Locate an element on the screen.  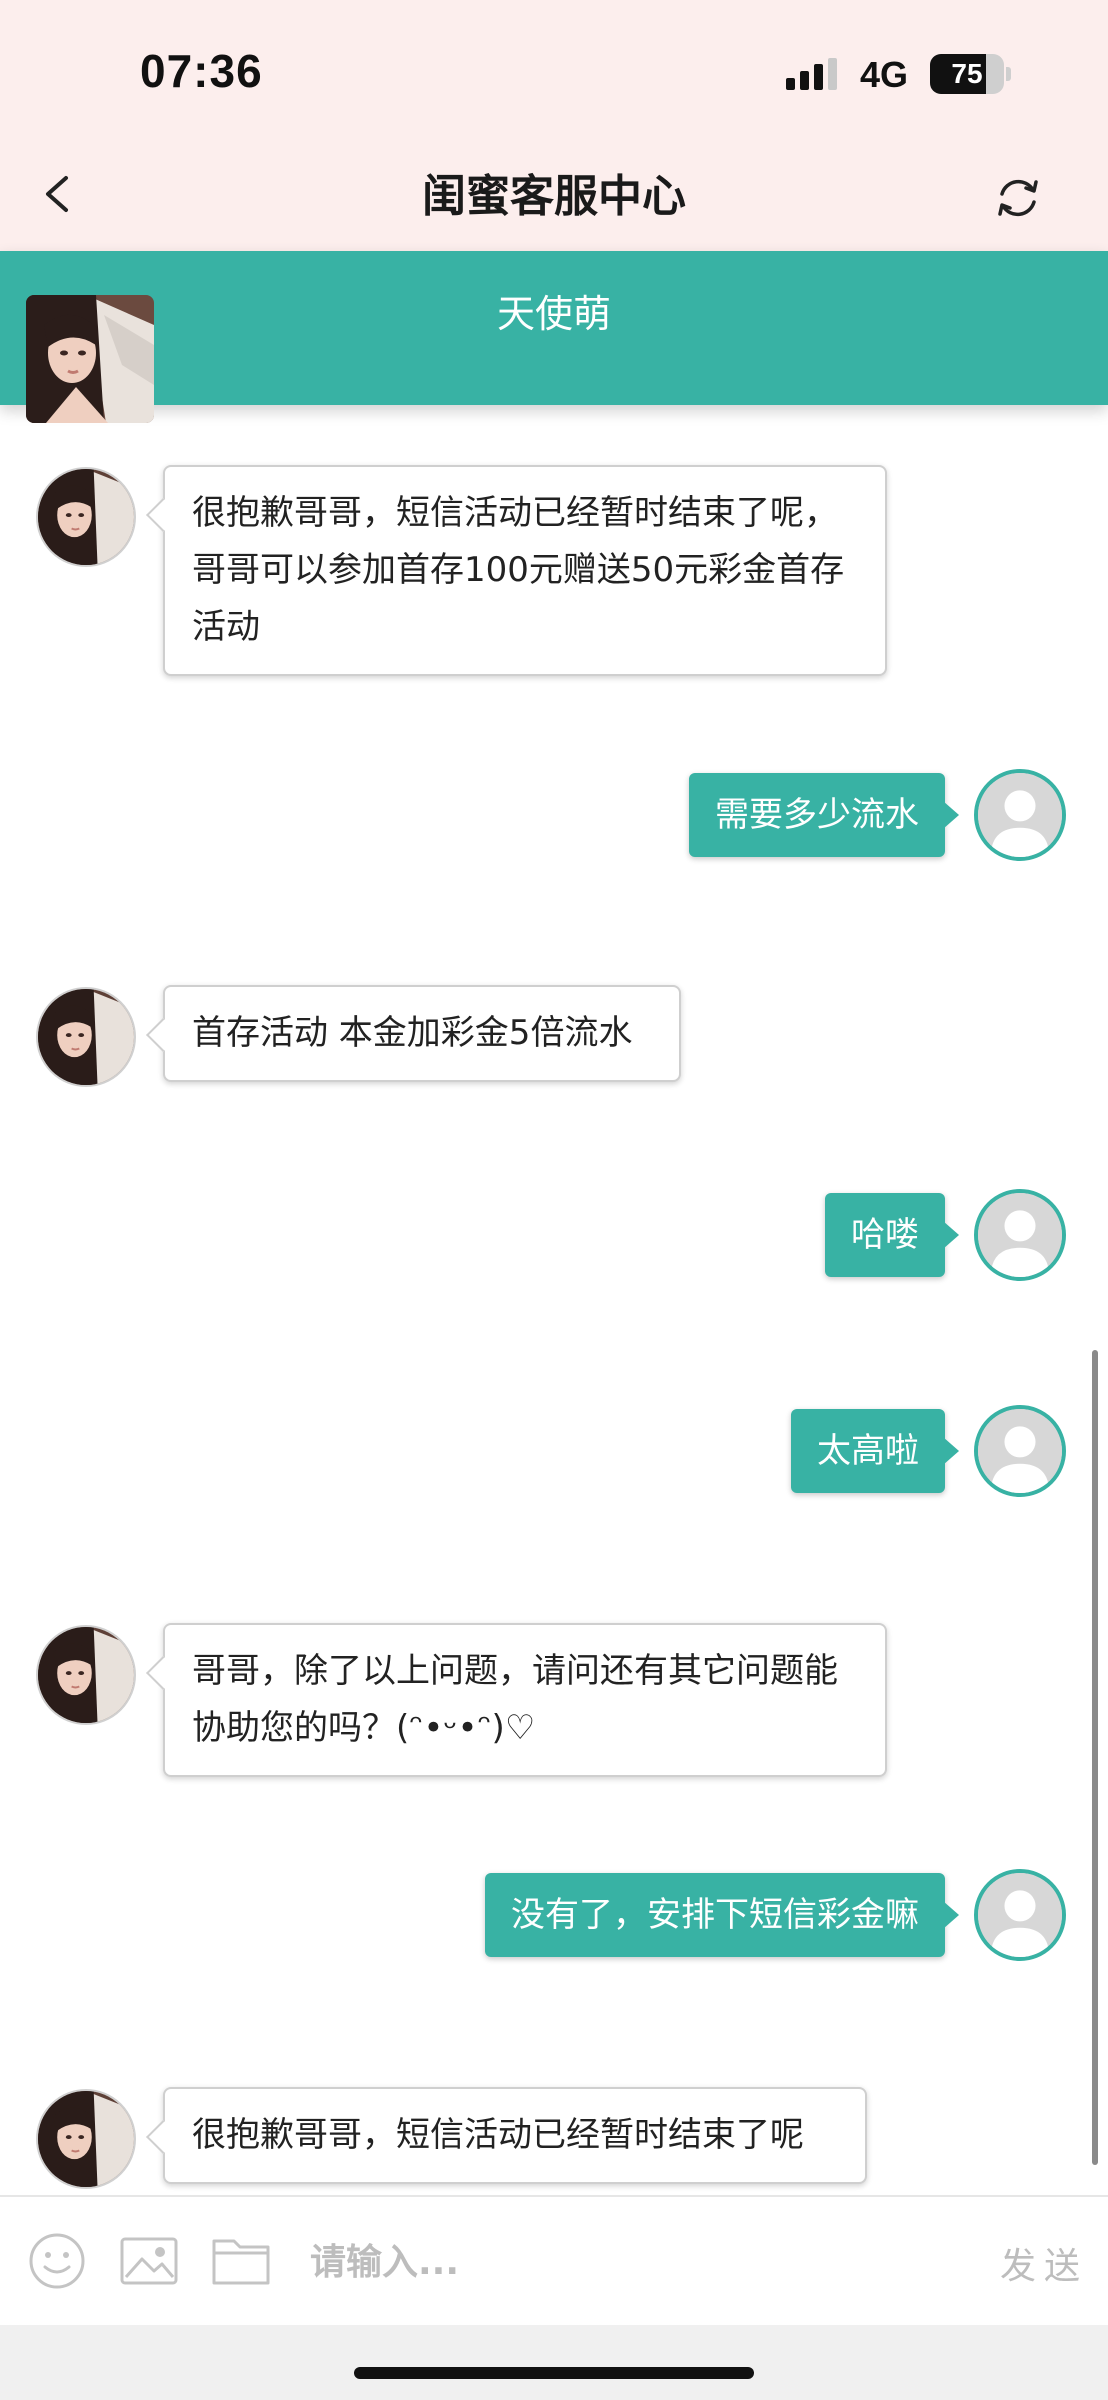
image-icon is located at coordinates (149, 2261).